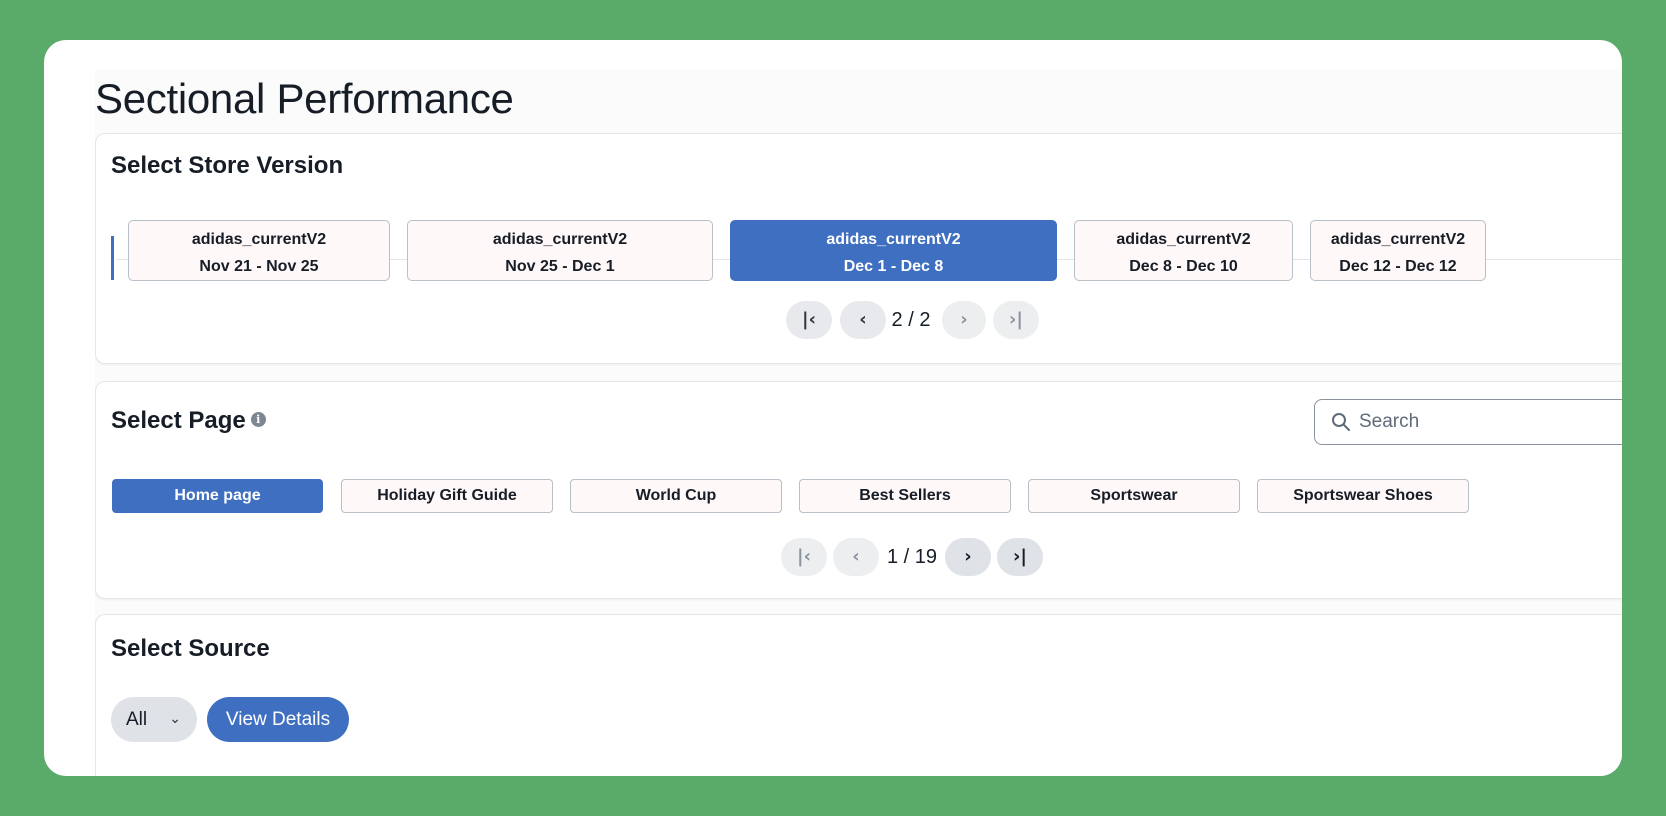  What do you see at coordinates (676, 496) in the screenshot?
I see `page-option: World Cup` at bounding box center [676, 496].